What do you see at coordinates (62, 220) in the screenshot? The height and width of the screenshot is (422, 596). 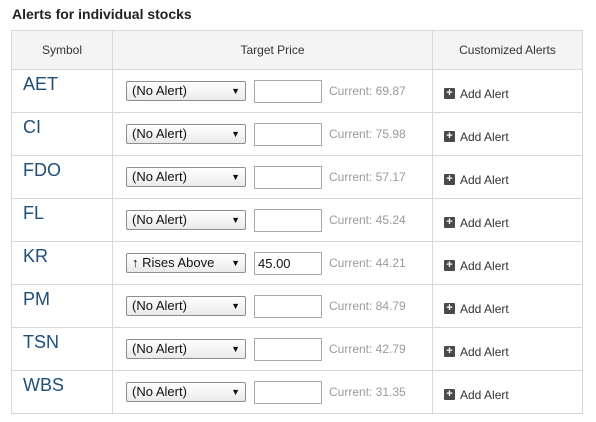 I see `symbol-cell: FL` at bounding box center [62, 220].